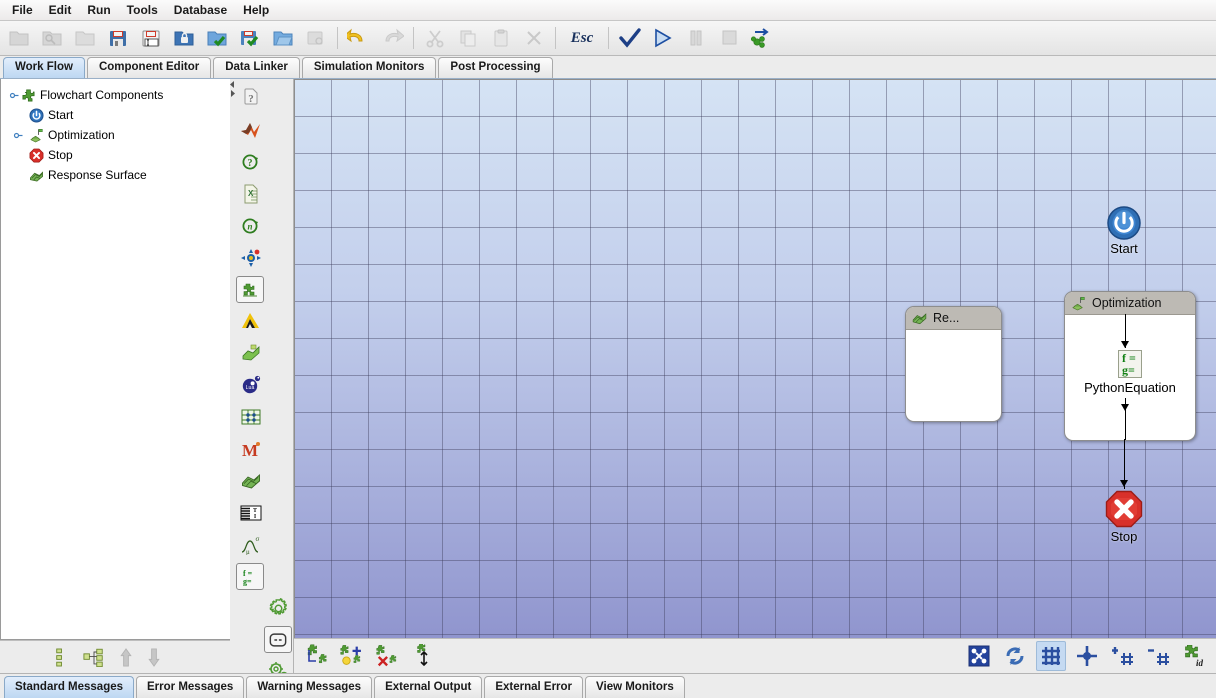 The image size is (1216, 698). Describe the element at coordinates (184, 38) in the screenshot. I see `lock-icon` at that location.